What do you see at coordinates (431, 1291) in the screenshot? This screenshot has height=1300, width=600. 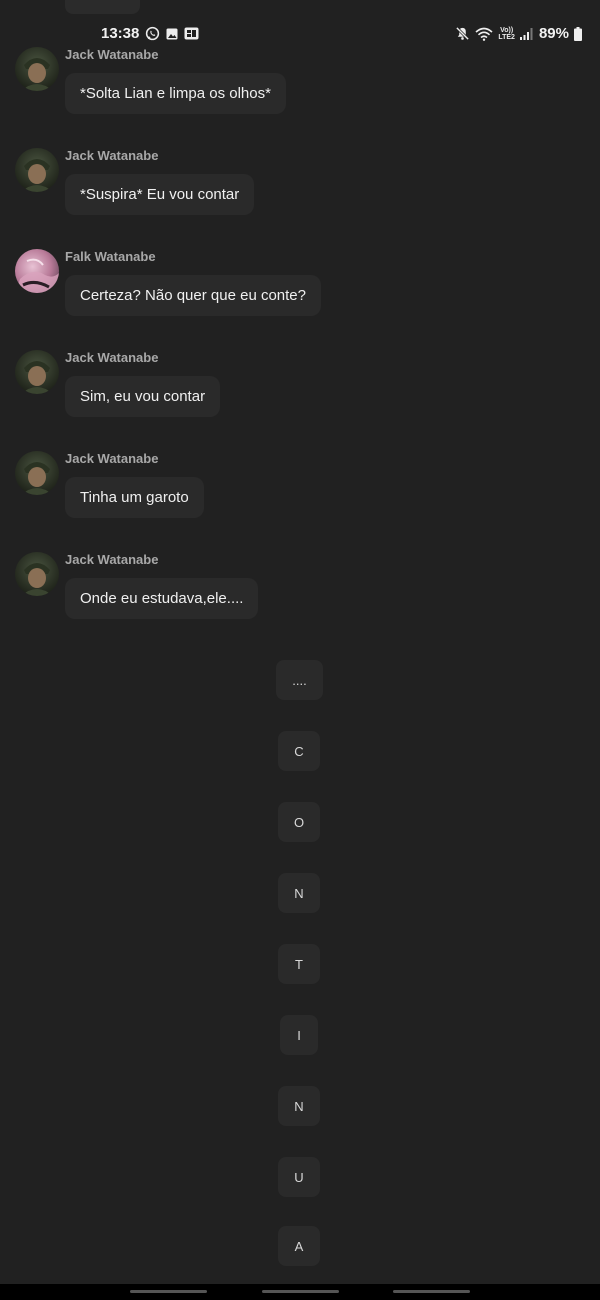 I see `nav-back-handle` at bounding box center [431, 1291].